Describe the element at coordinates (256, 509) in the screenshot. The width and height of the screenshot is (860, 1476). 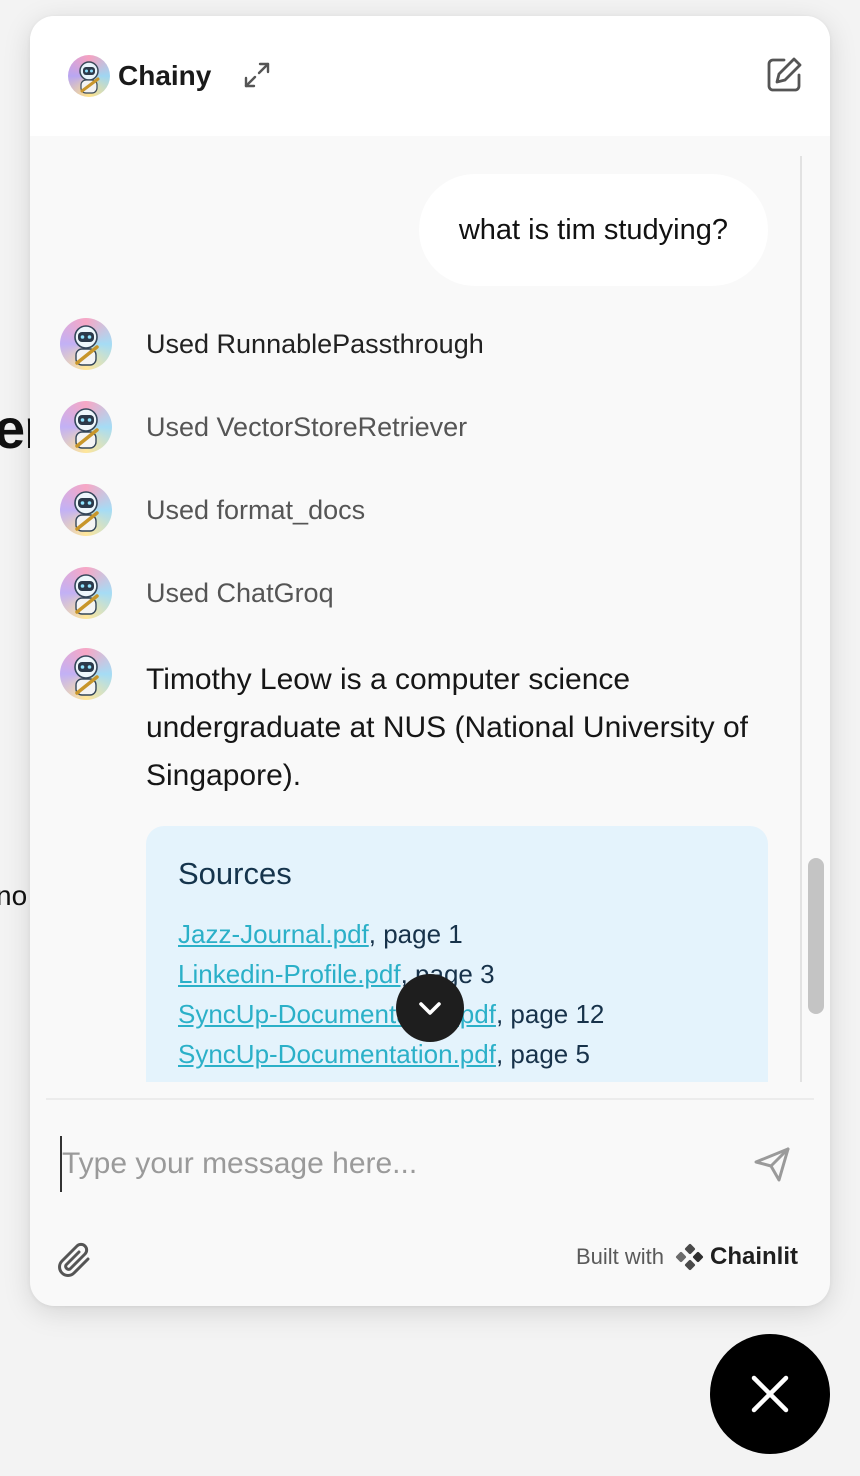
I see `step-label: Used format_docs` at that location.